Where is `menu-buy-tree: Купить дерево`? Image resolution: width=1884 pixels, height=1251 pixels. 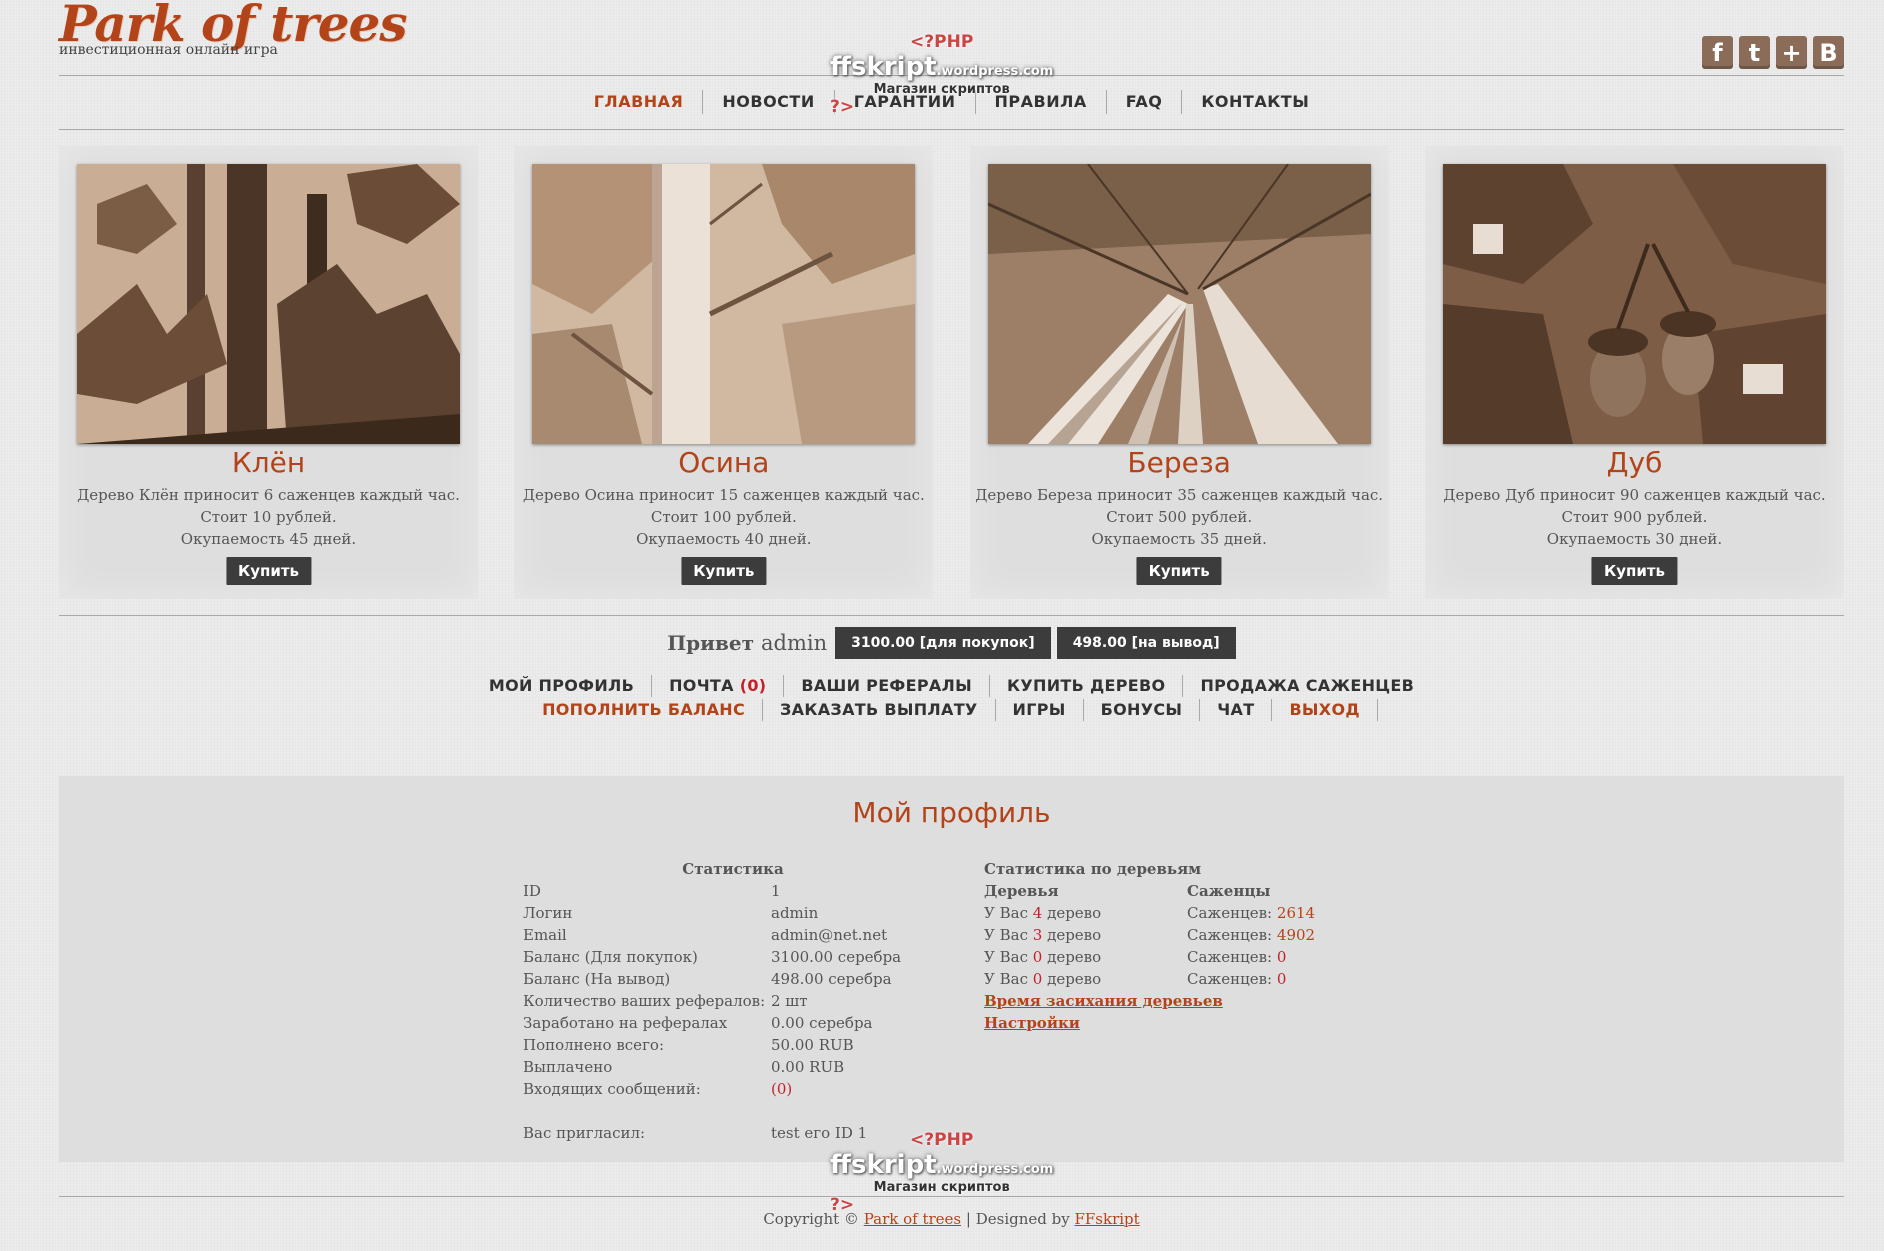 menu-buy-tree: Купить дерево is located at coordinates (1087, 686).